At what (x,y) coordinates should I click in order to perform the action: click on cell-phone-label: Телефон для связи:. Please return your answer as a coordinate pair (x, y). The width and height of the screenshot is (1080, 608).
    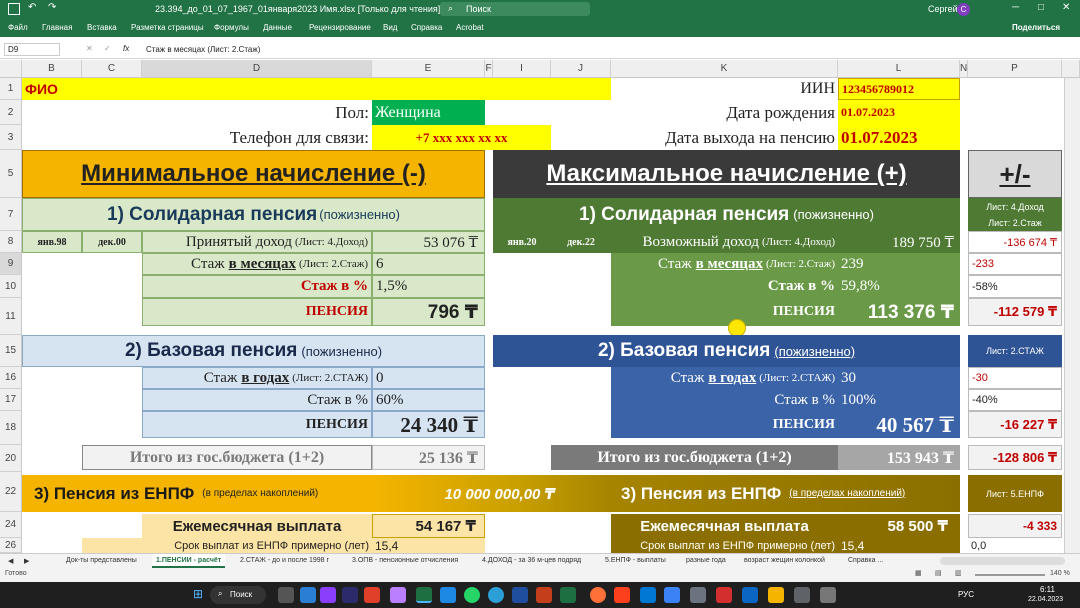
    Looking at the image, I should click on (197, 137).